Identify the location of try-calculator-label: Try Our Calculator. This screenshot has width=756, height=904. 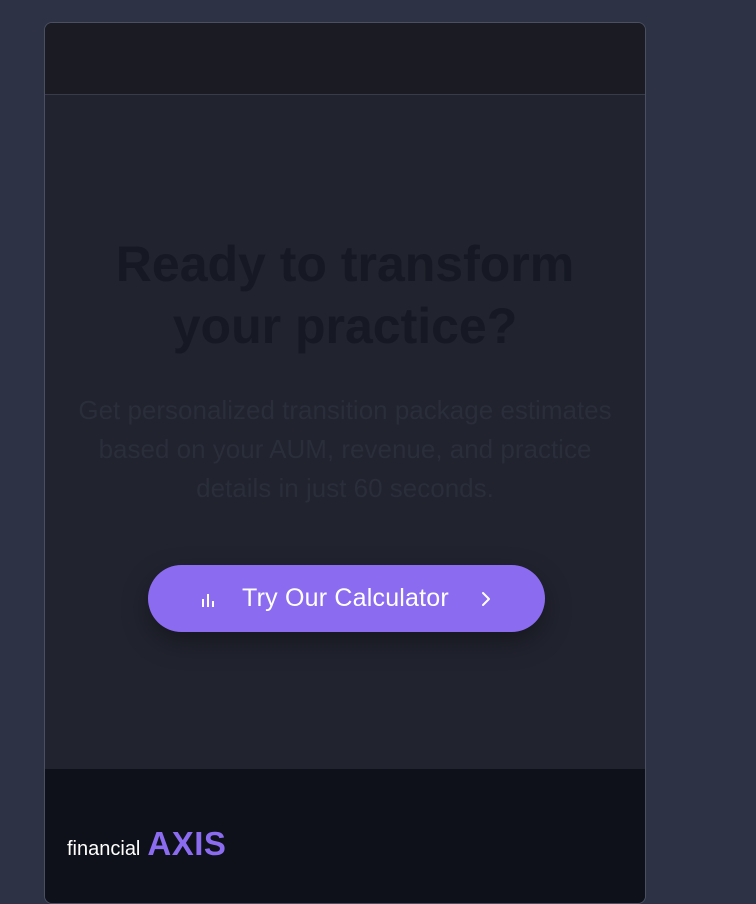
(345, 598).